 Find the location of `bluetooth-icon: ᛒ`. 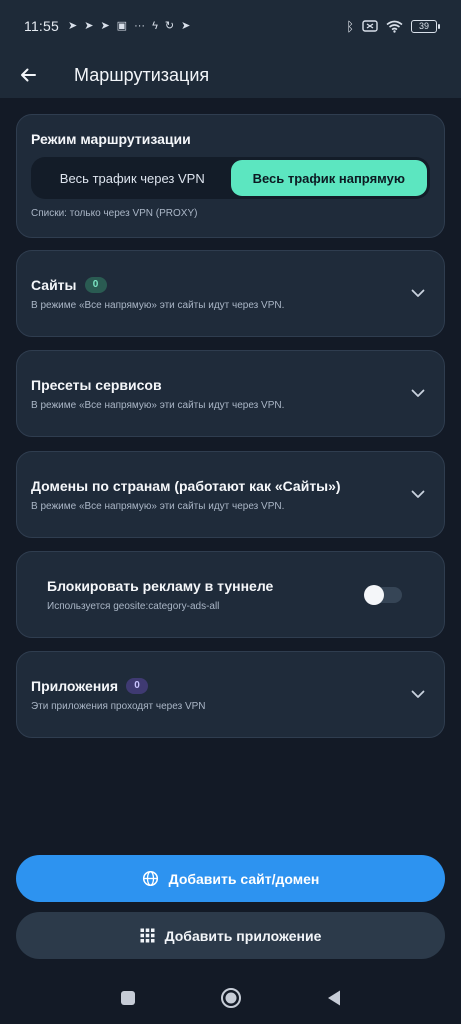

bluetooth-icon: ᛒ is located at coordinates (350, 26).